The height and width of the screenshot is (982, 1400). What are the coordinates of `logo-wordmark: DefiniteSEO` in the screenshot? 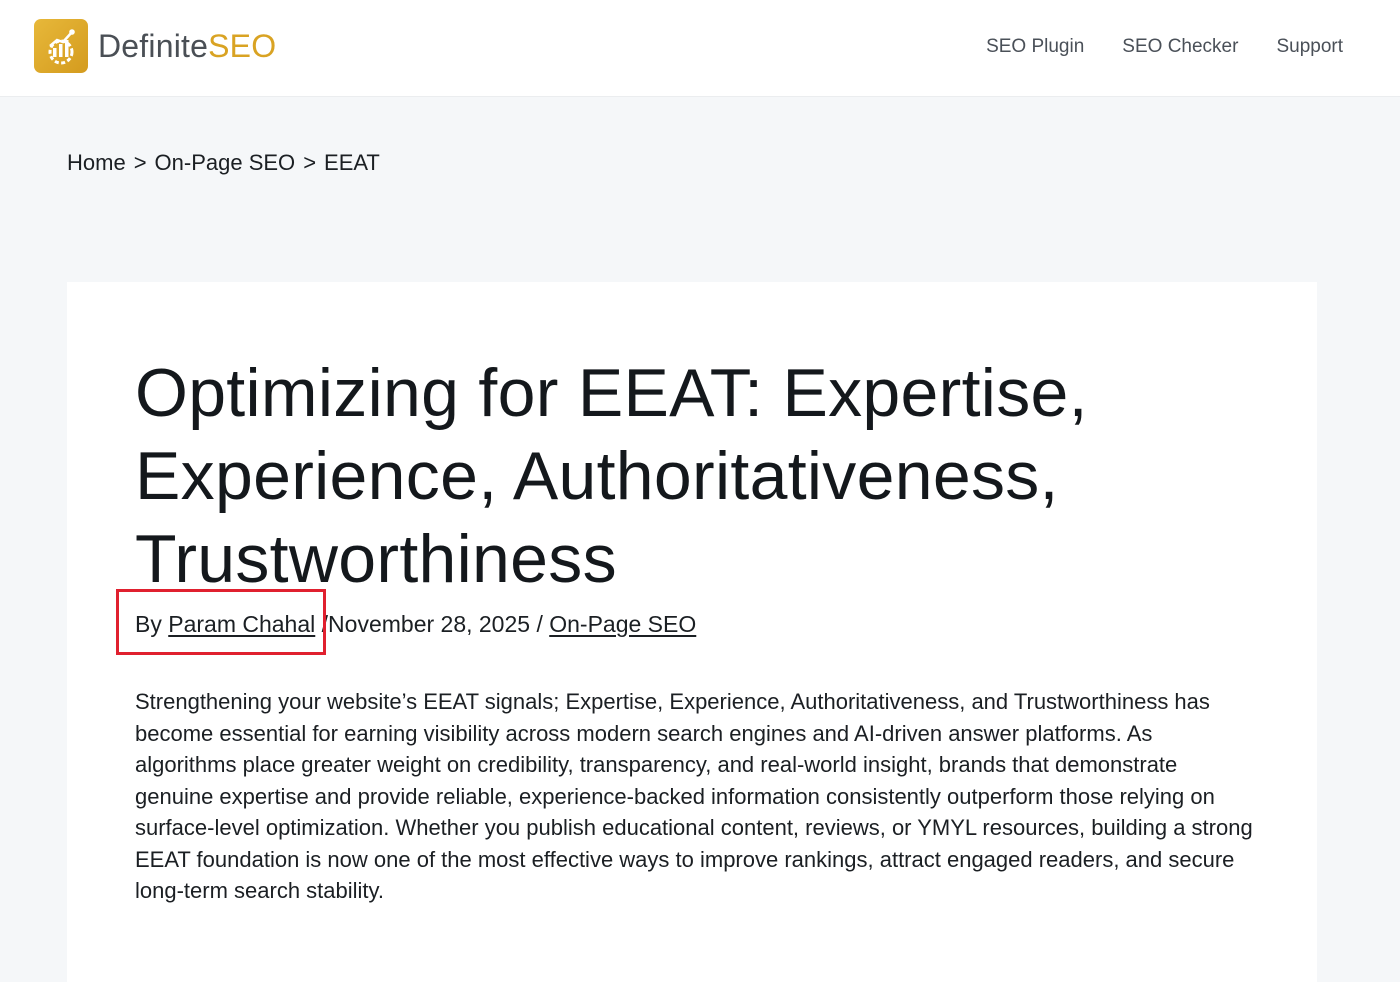 It's located at (187, 46).